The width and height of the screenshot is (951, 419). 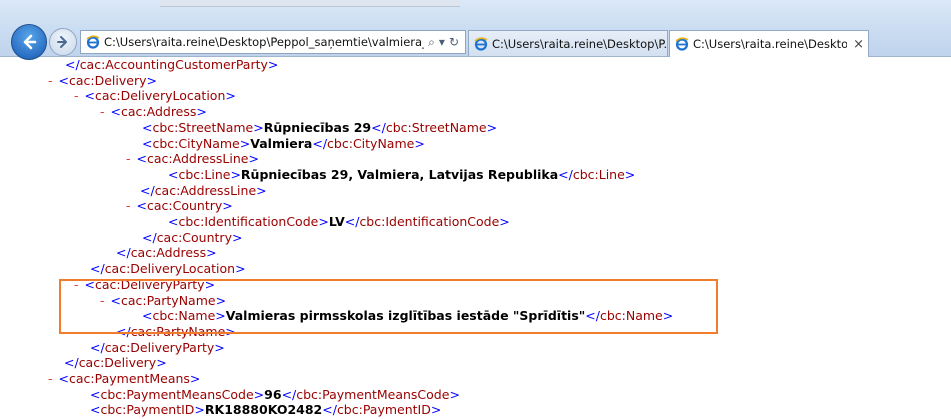 I want to click on xml-line: - <cac:DeliveryLocation>, so click(x=155, y=96).